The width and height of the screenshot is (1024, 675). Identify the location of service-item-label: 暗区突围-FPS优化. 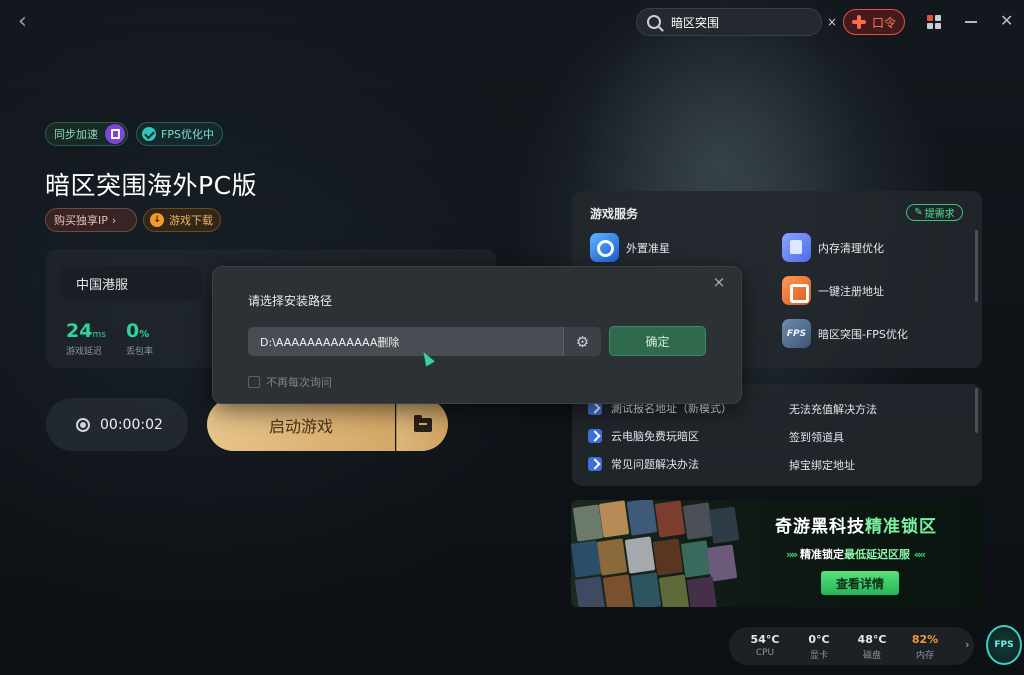
(863, 334).